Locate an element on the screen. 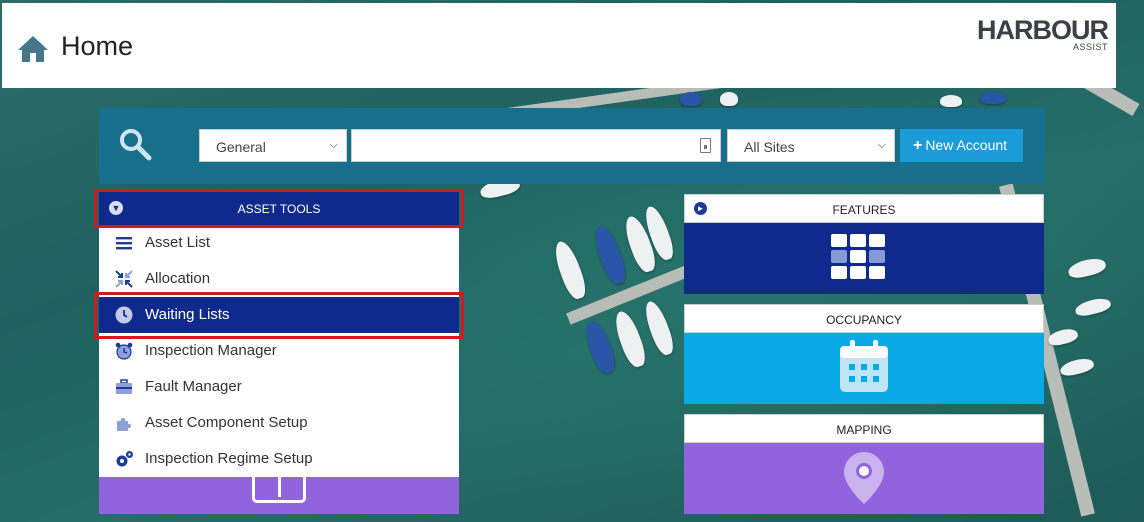 The height and width of the screenshot is (522, 1144). tile-occupancy: OCCUPANCY is located at coordinates (864, 354).